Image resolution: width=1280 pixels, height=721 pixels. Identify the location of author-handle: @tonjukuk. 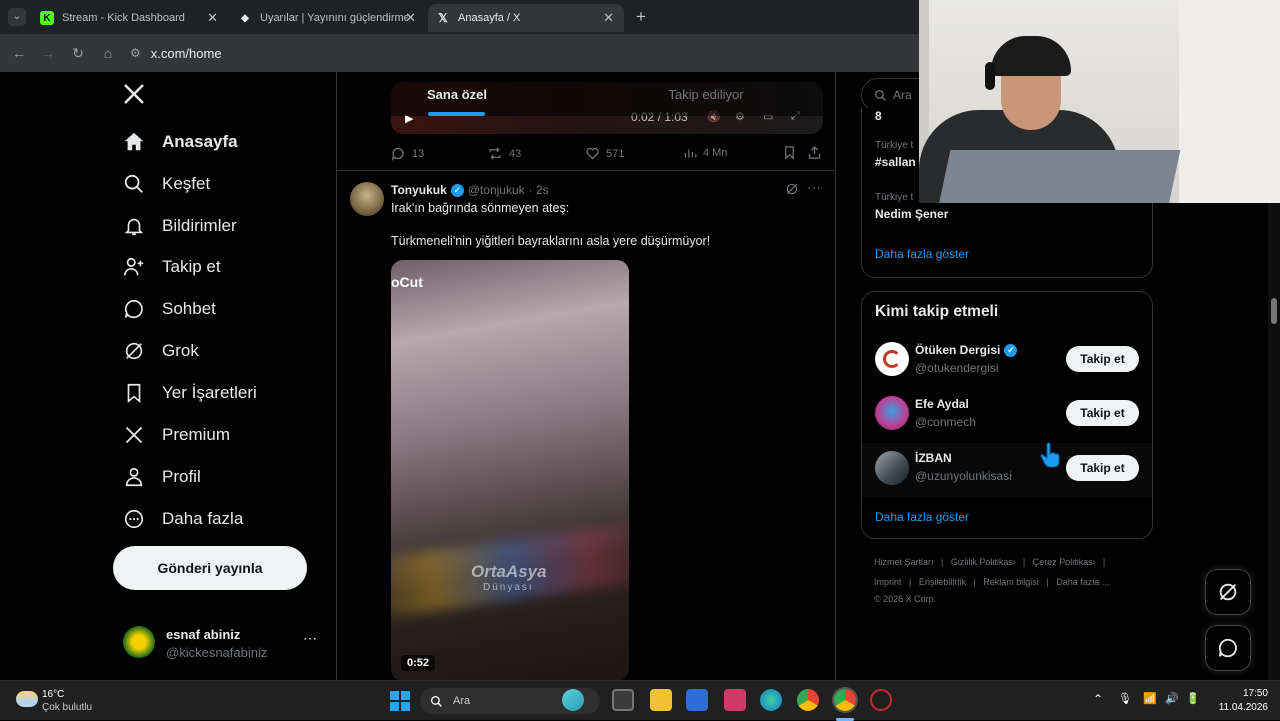
(496, 190).